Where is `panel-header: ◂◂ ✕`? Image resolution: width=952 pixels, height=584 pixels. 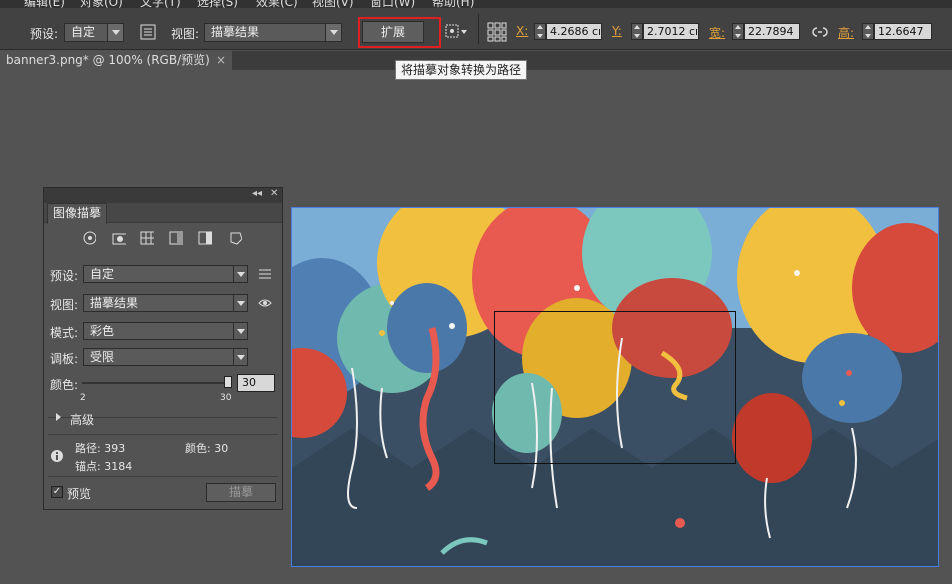
panel-header: ◂◂ ✕ is located at coordinates (163, 195).